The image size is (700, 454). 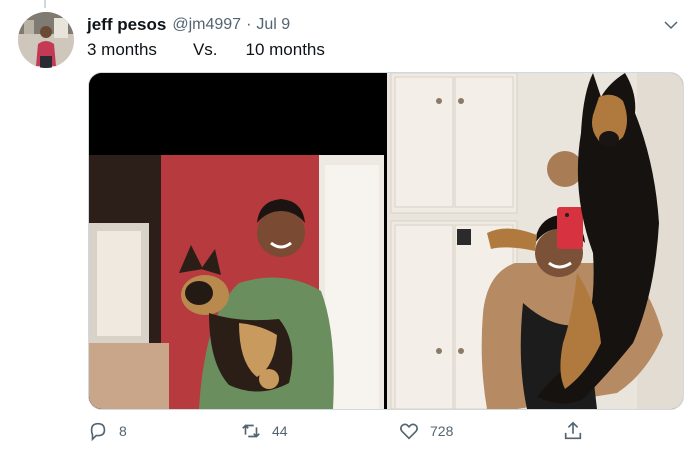 What do you see at coordinates (273, 25) in the screenshot?
I see `tweet-date: Jul 9` at bounding box center [273, 25].